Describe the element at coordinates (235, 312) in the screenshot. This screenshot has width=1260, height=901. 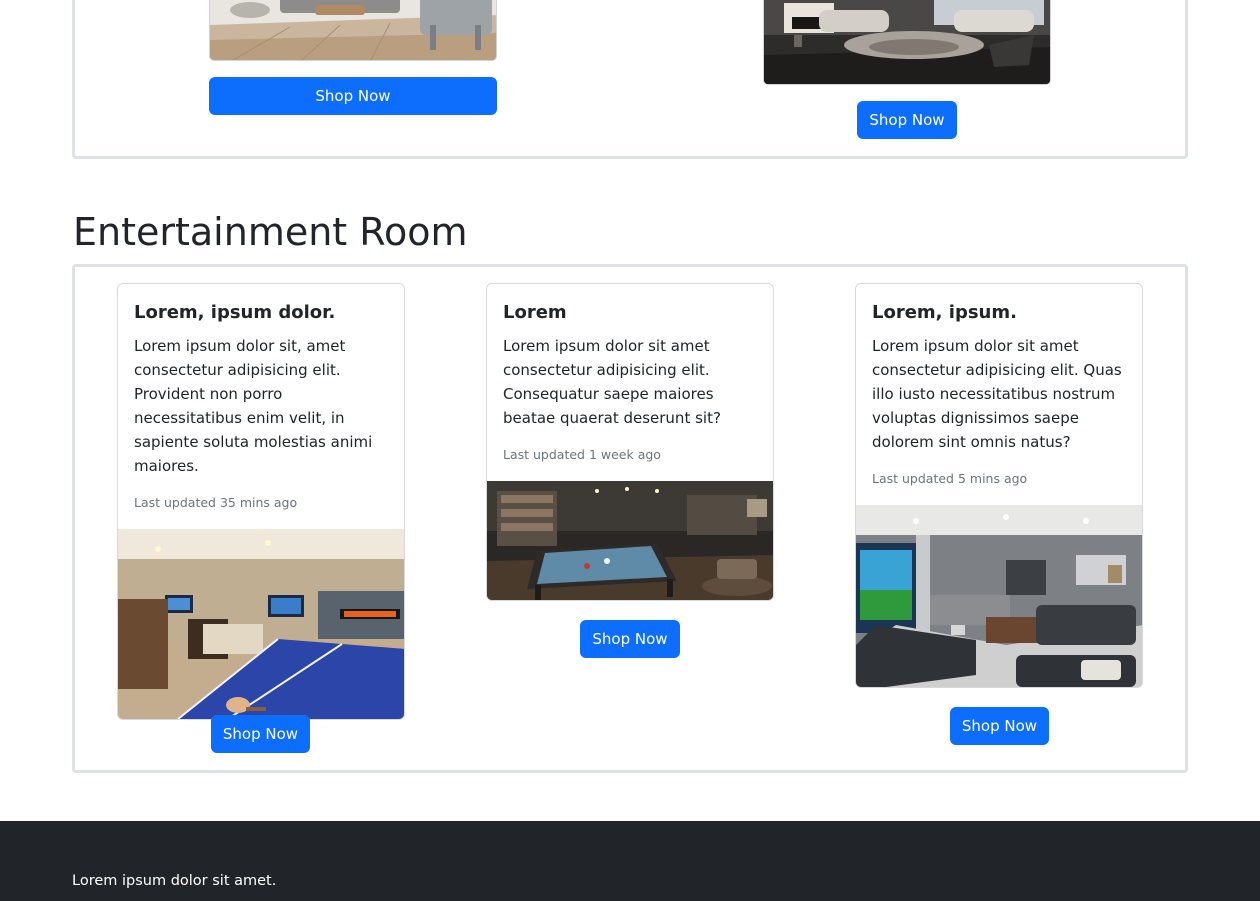
I see `card-title: Lorem, ipsum dolor.` at that location.